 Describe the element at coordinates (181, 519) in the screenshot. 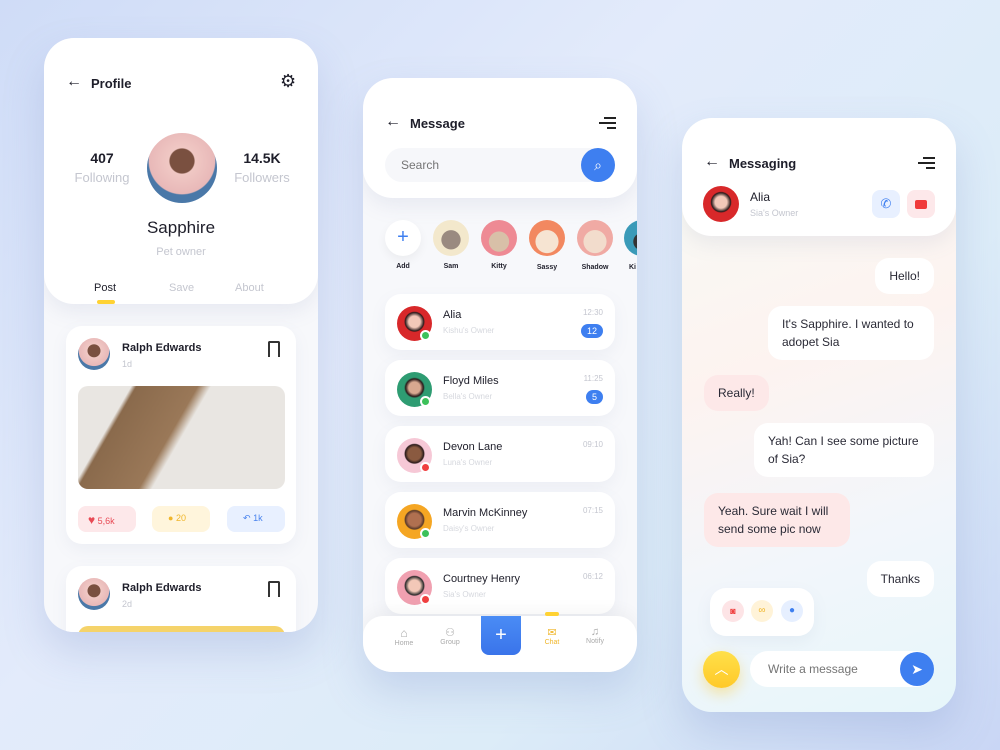

I see `comment-button: ● 20` at that location.